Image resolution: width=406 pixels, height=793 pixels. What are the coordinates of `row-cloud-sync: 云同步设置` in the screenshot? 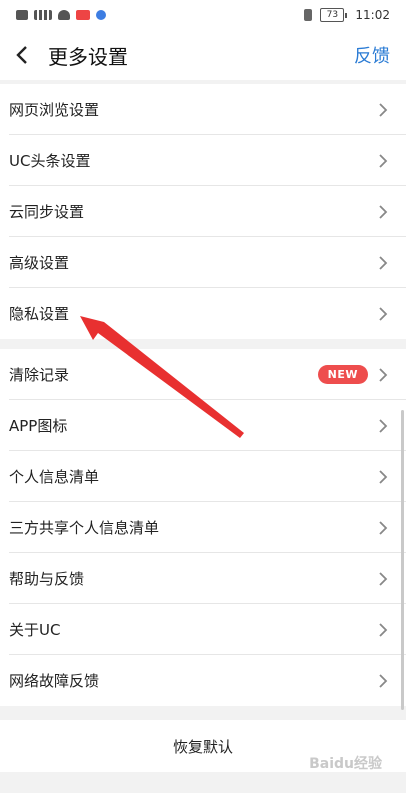 It's located at (203, 211).